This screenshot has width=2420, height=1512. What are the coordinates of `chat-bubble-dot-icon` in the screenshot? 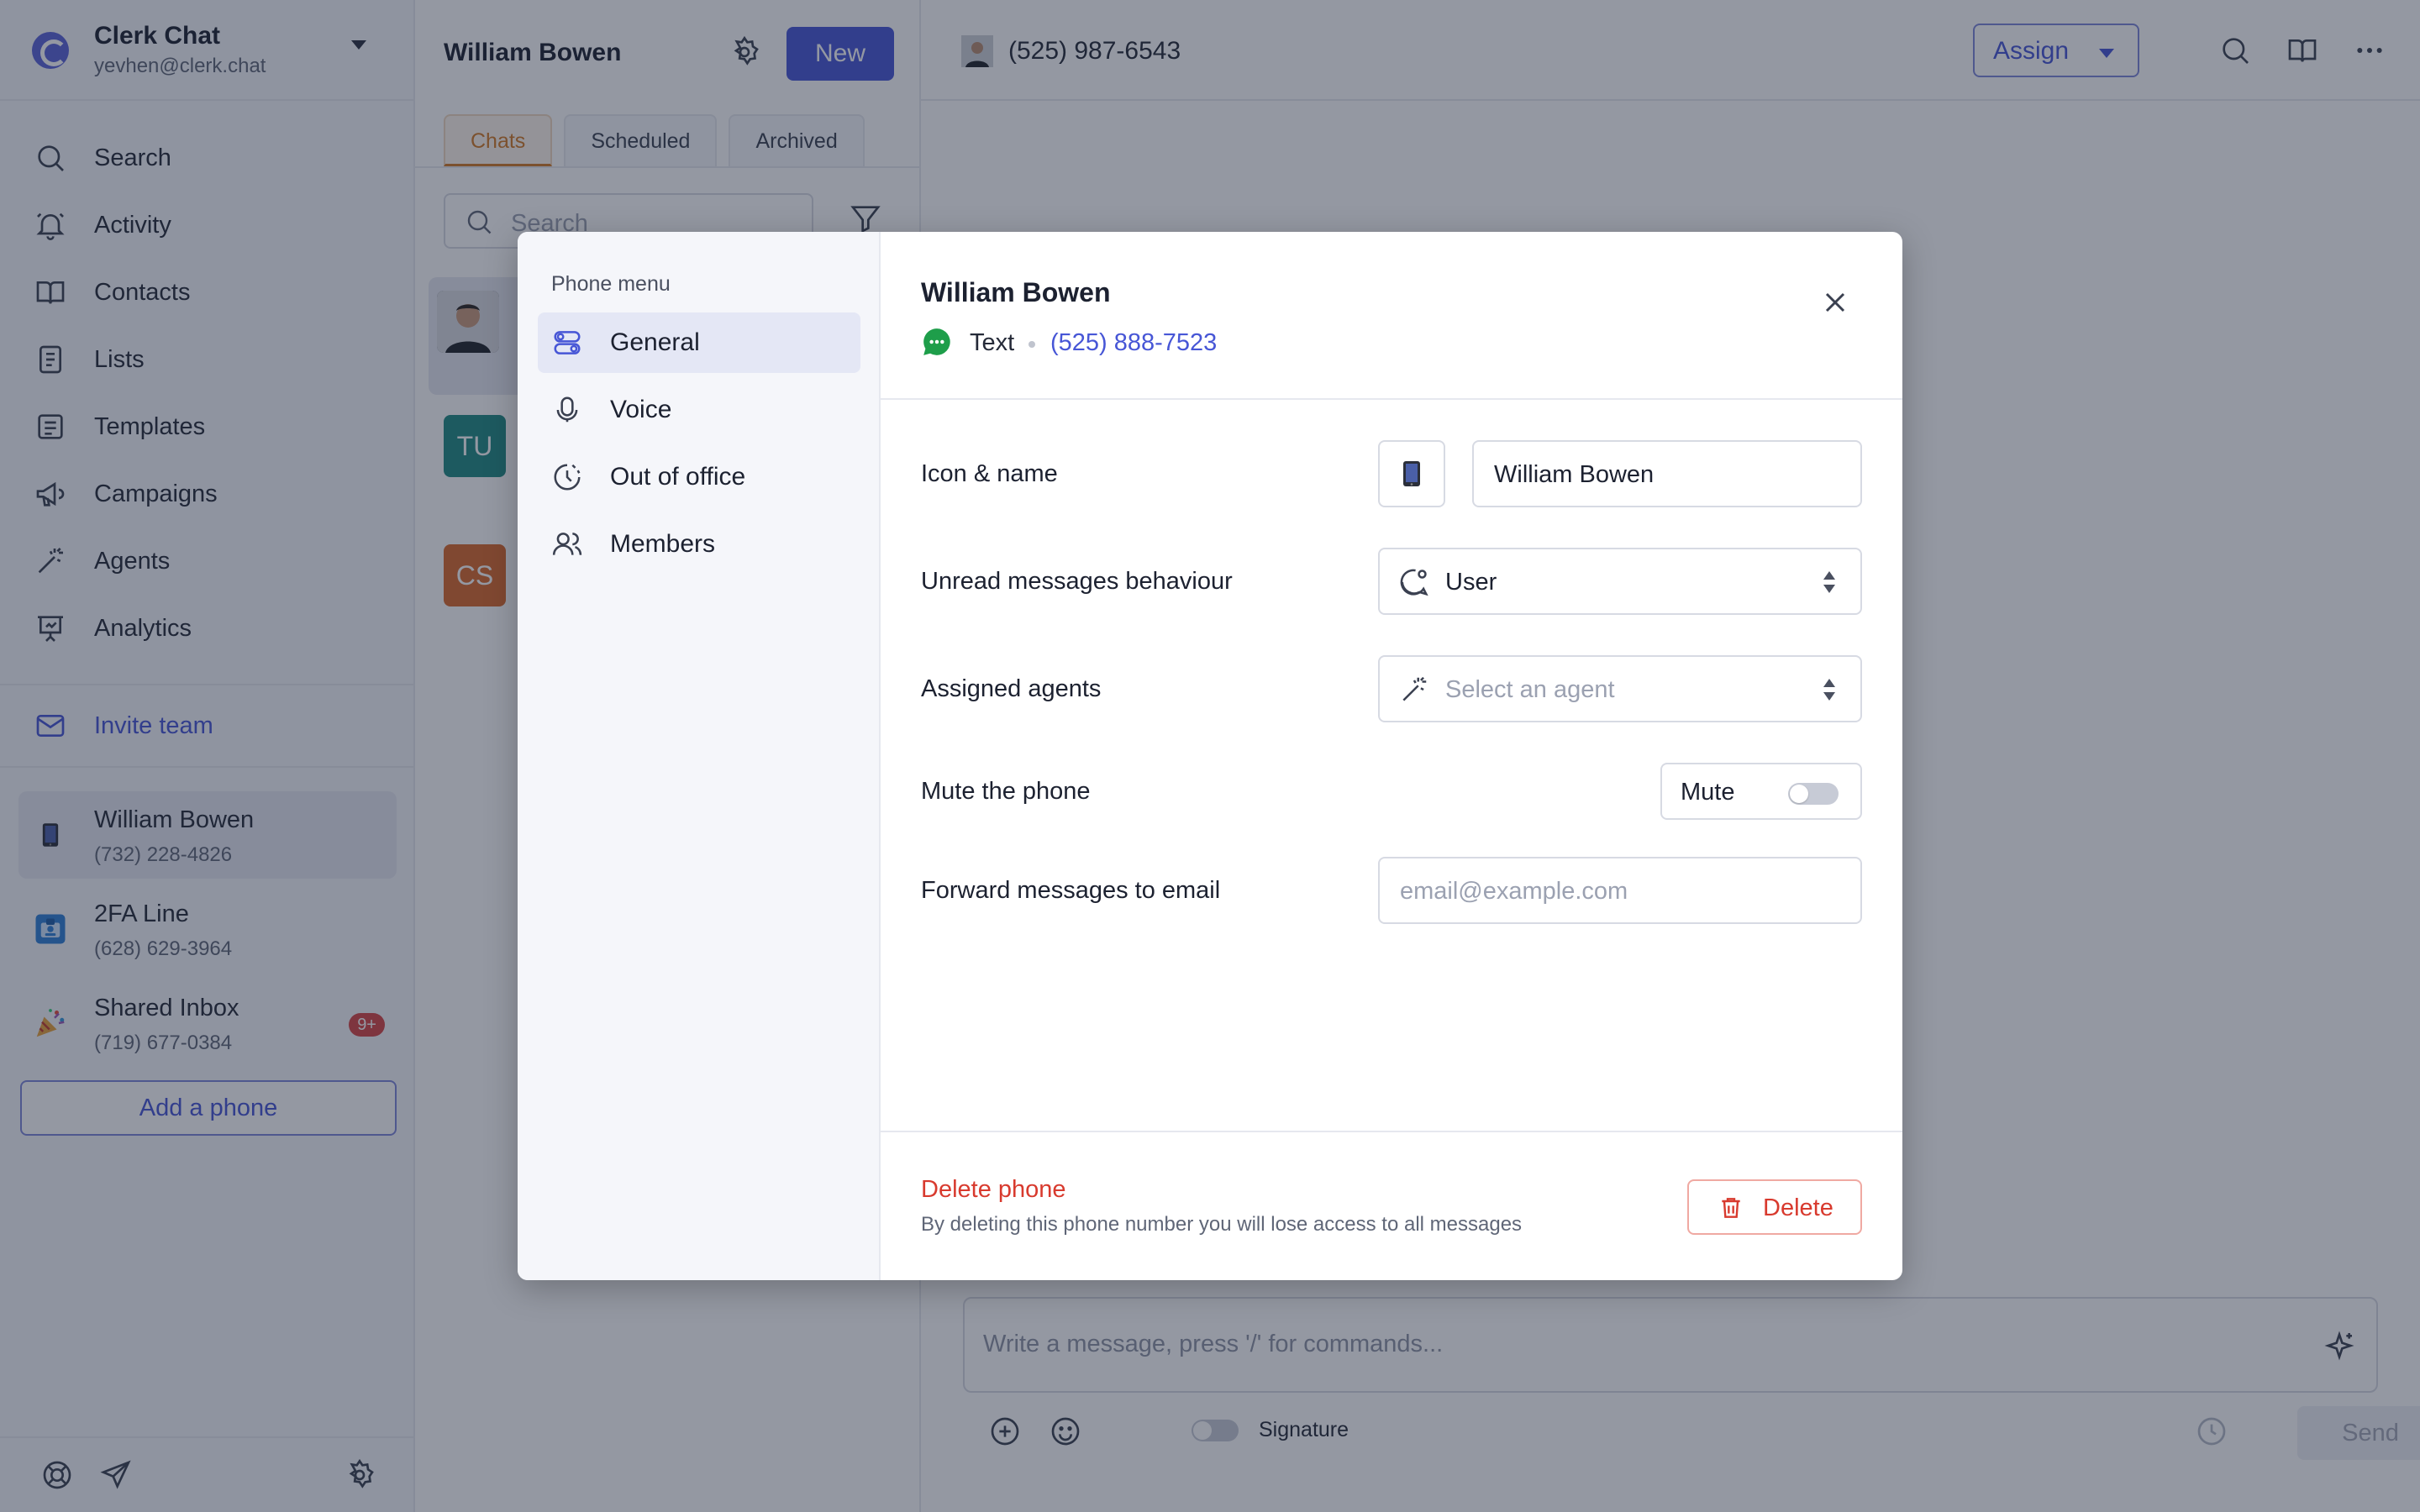 It's located at (1414, 582).